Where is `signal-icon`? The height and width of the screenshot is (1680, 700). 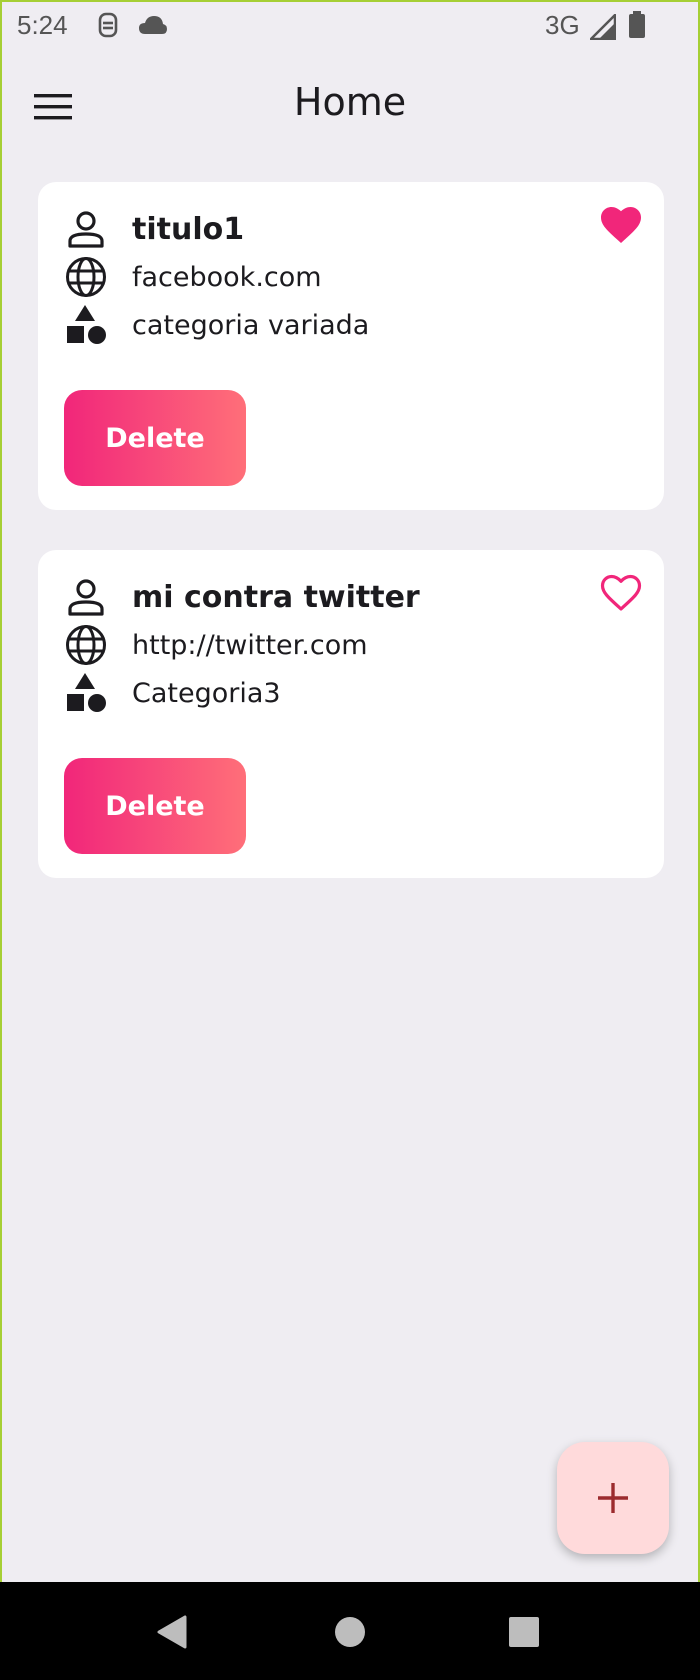 signal-icon is located at coordinates (603, 29).